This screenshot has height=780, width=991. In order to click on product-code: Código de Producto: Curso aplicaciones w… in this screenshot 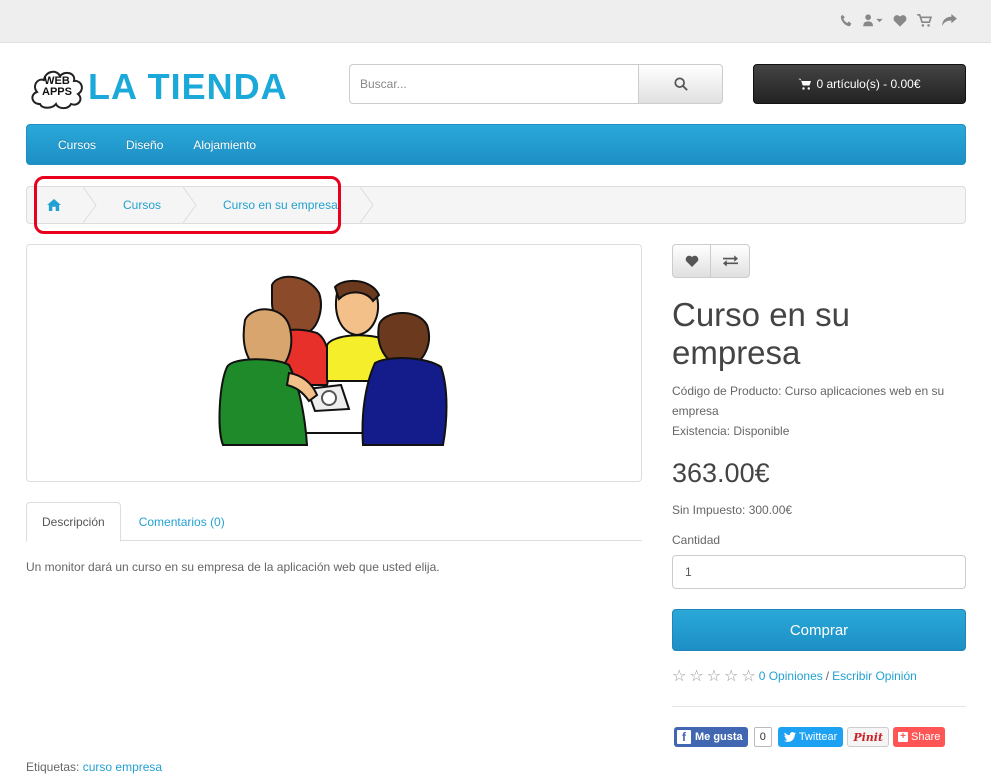, I will do `click(808, 401)`.